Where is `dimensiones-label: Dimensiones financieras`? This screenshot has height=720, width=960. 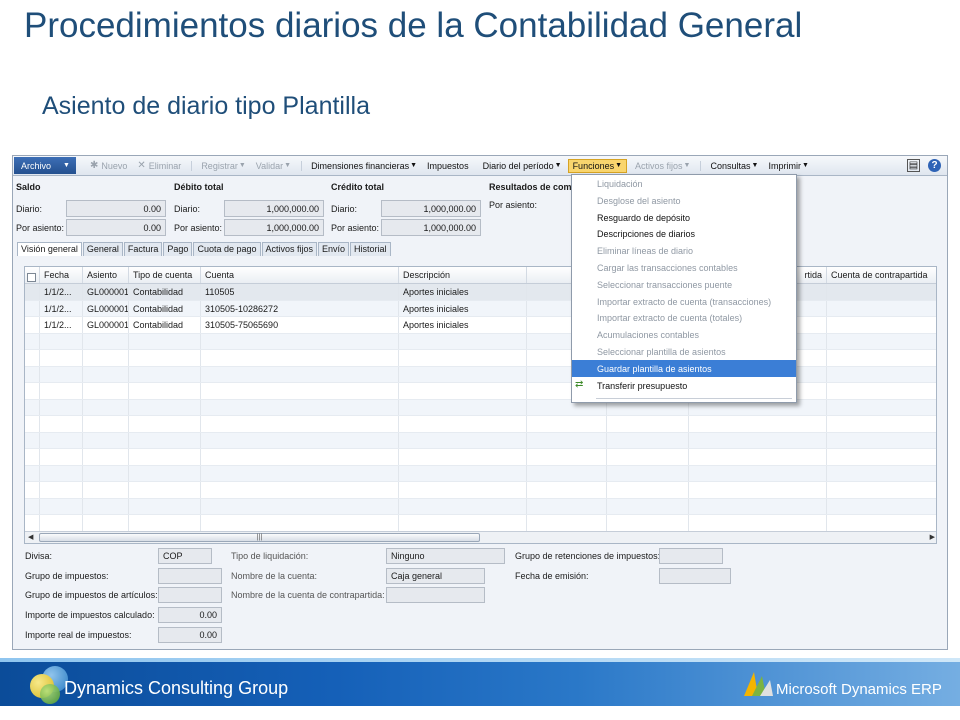 dimensiones-label: Dimensiones financieras is located at coordinates (360, 165).